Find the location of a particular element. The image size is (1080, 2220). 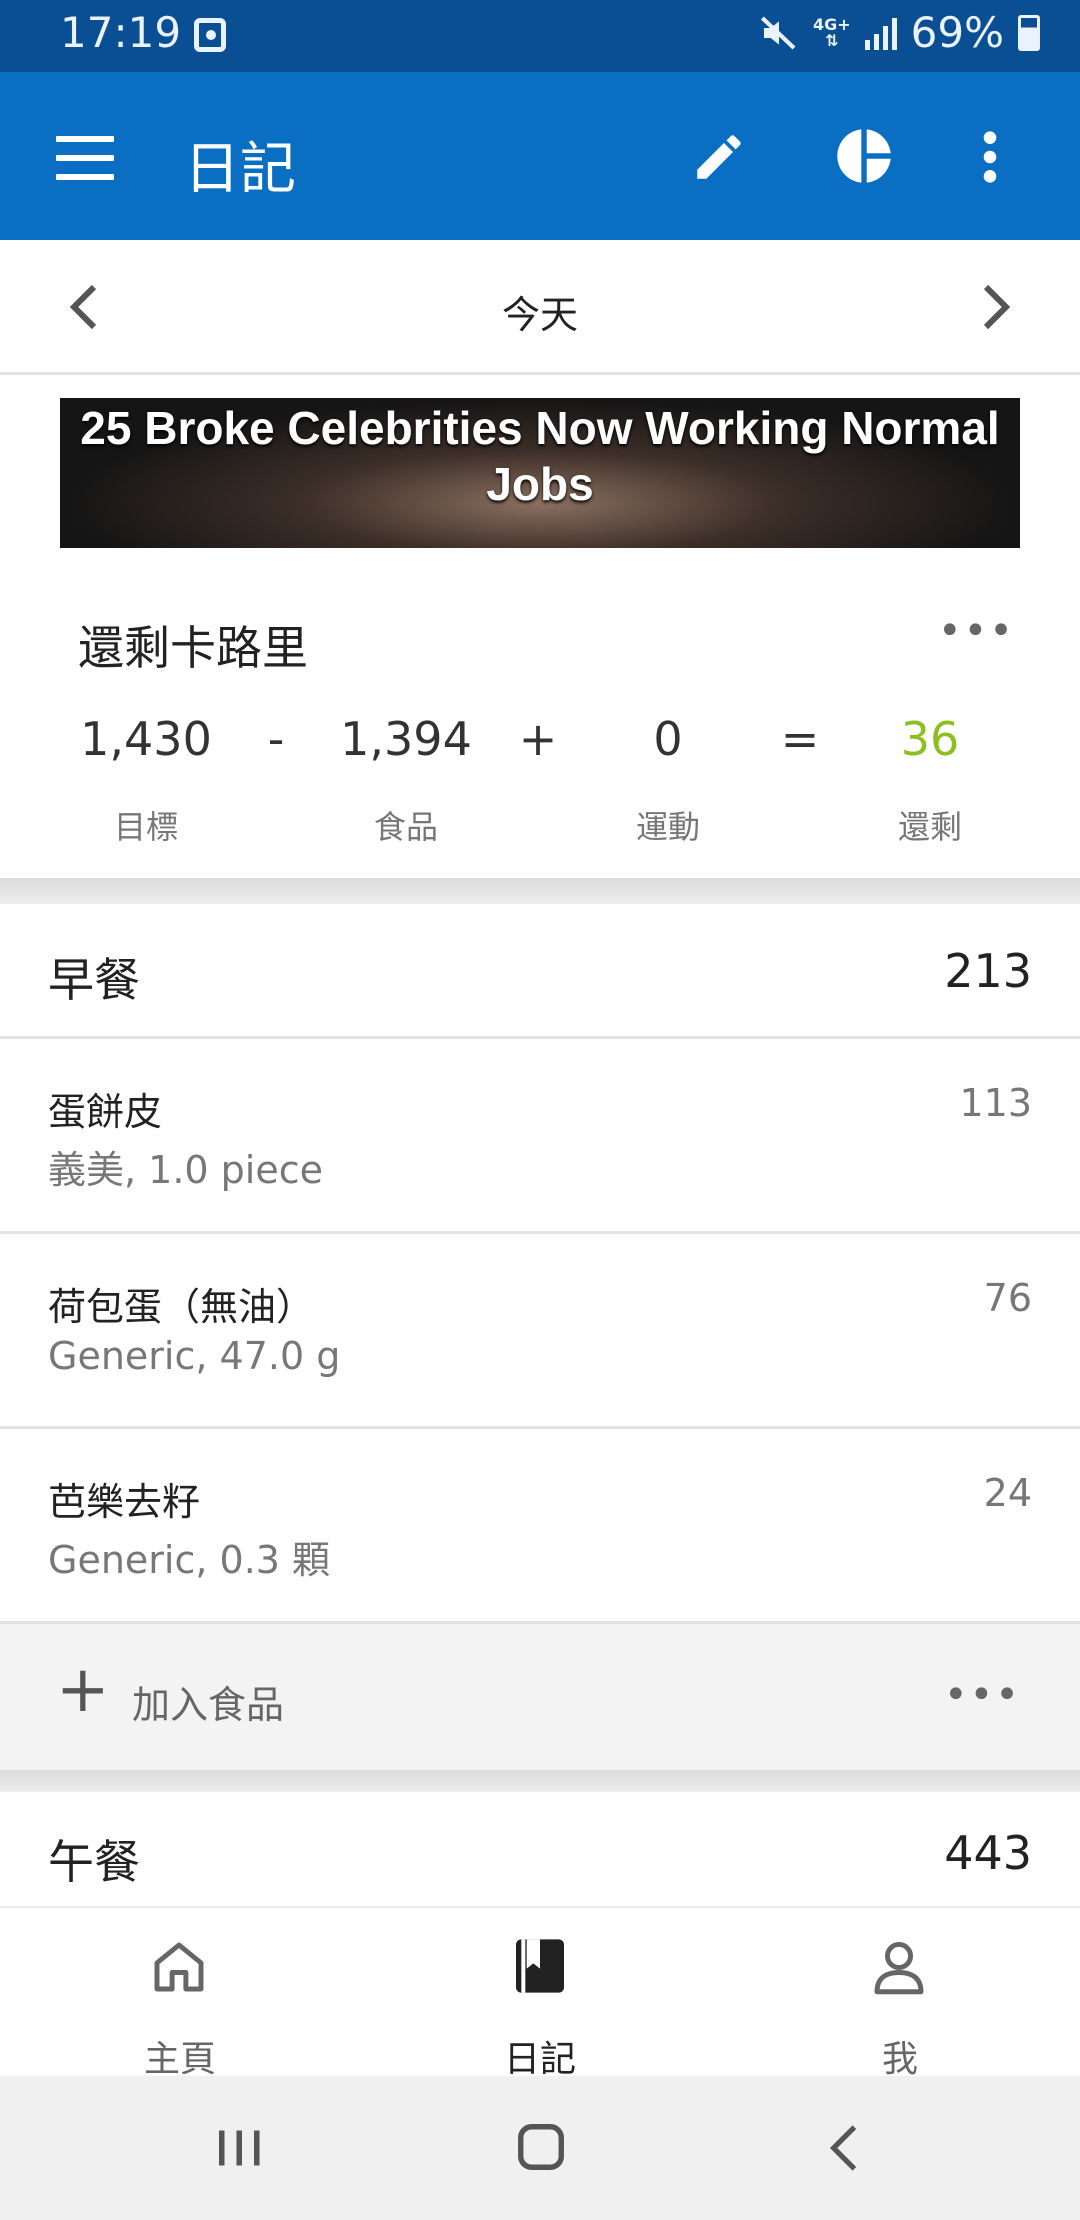

home-button-icon is located at coordinates (541, 2147).